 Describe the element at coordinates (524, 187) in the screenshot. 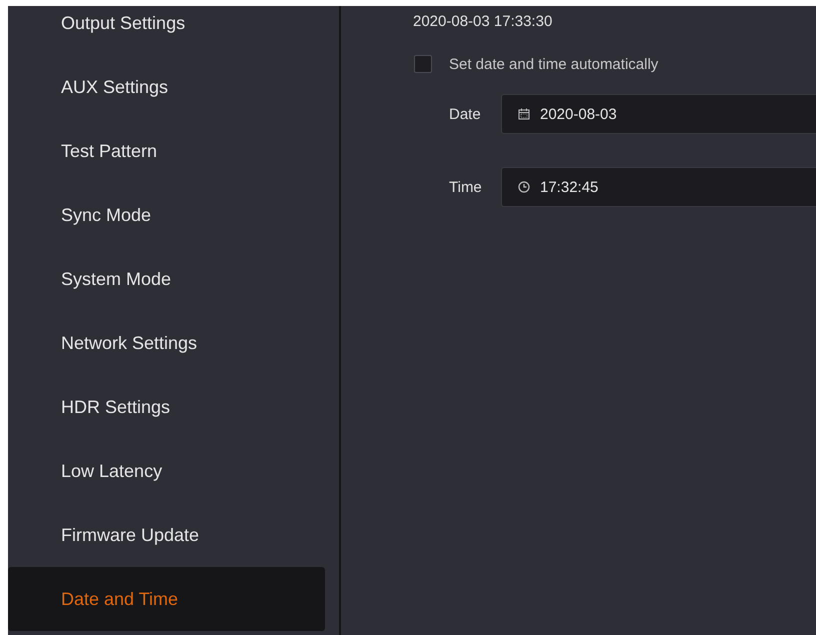

I see `clock-icon` at that location.